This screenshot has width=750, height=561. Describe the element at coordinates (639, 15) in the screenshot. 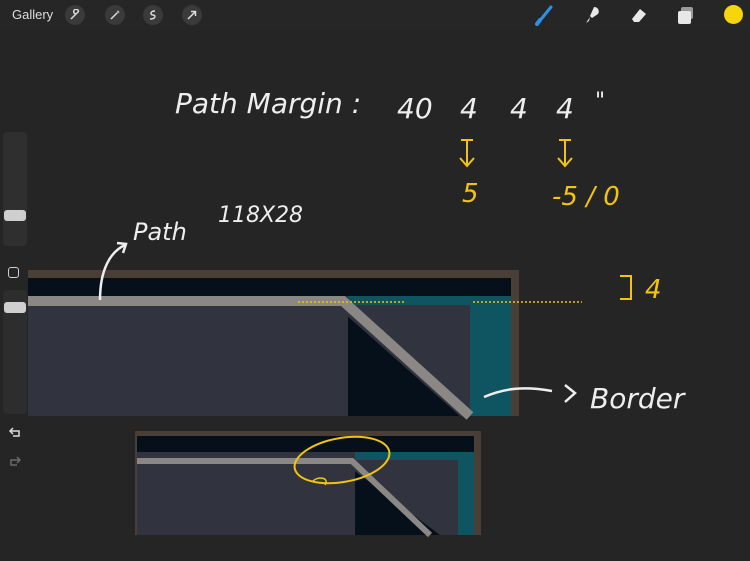

I see `eraser-icon` at that location.